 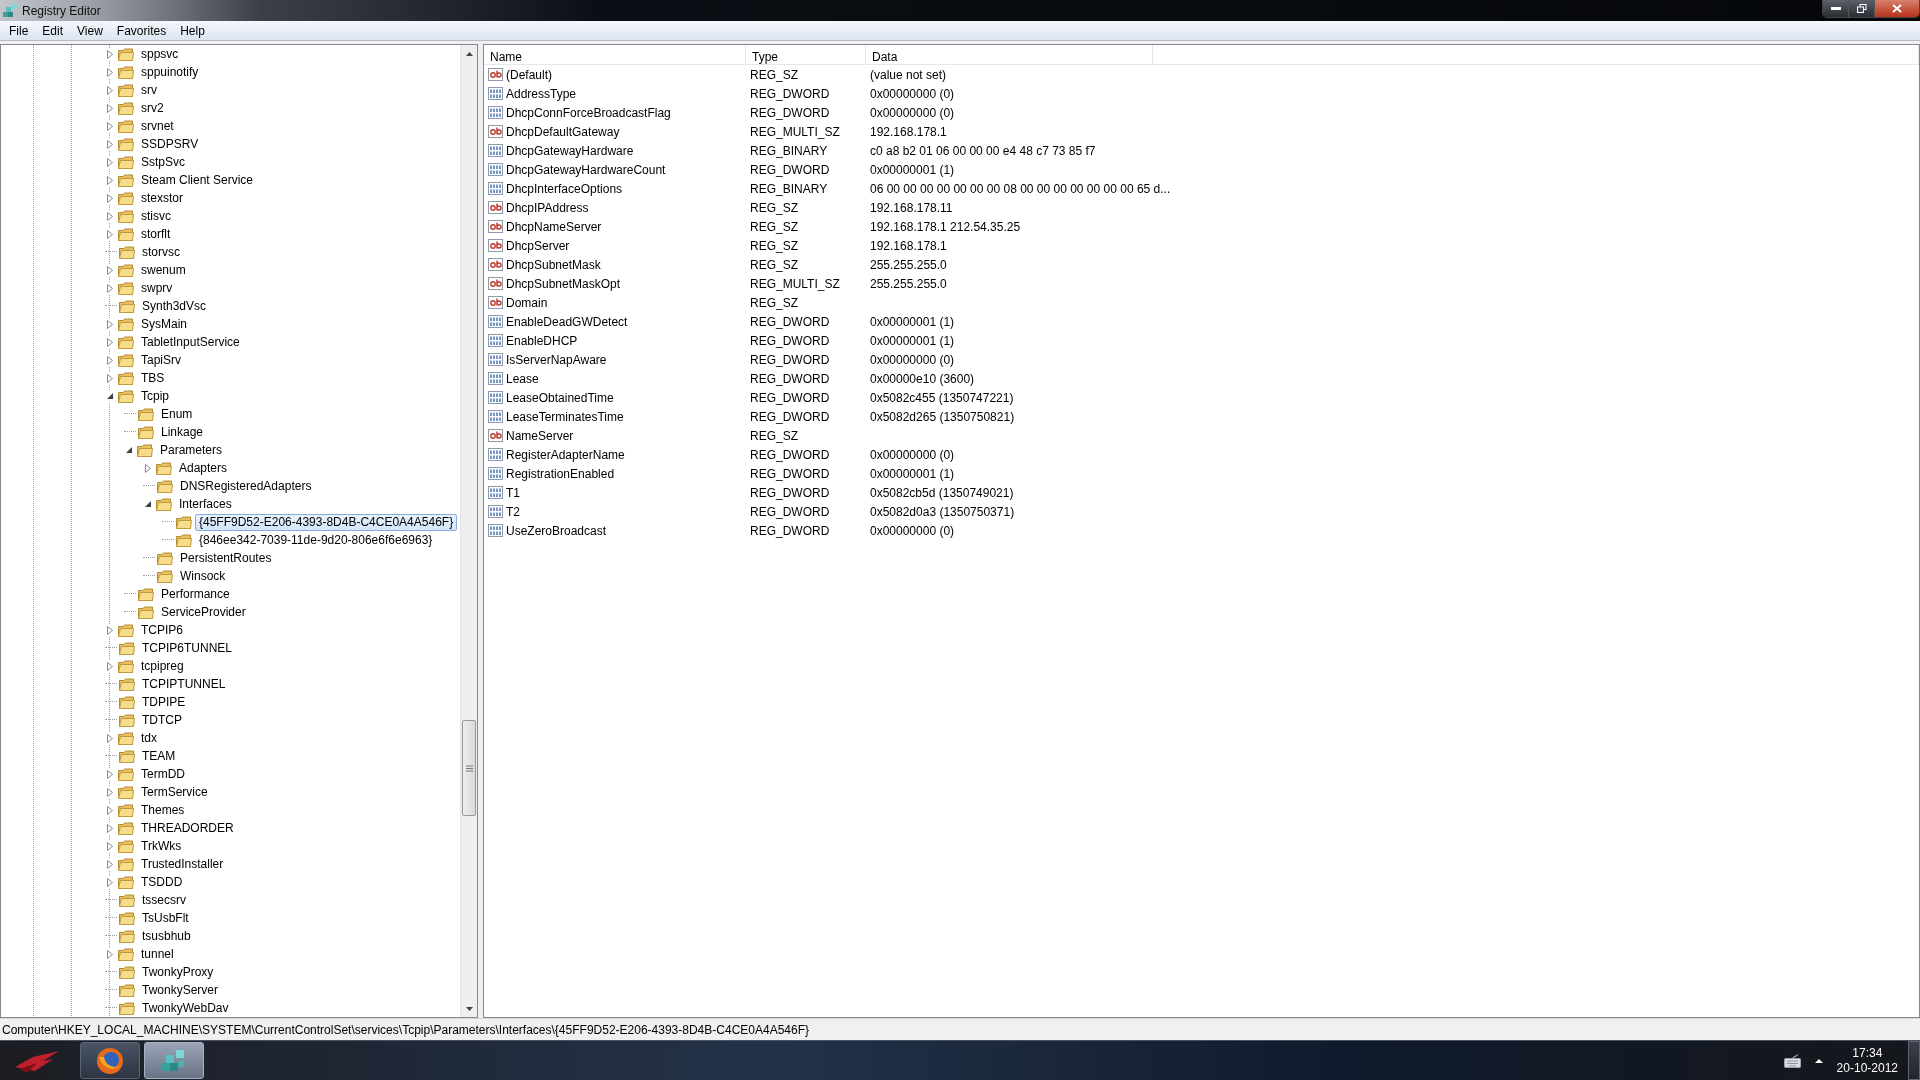 What do you see at coordinates (195, 594) in the screenshot?
I see `tree-item: Performance` at bounding box center [195, 594].